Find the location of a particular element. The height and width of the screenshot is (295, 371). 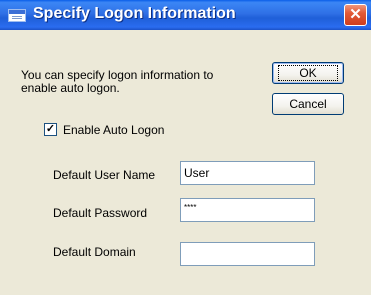

ok-button: OK is located at coordinates (308, 73).